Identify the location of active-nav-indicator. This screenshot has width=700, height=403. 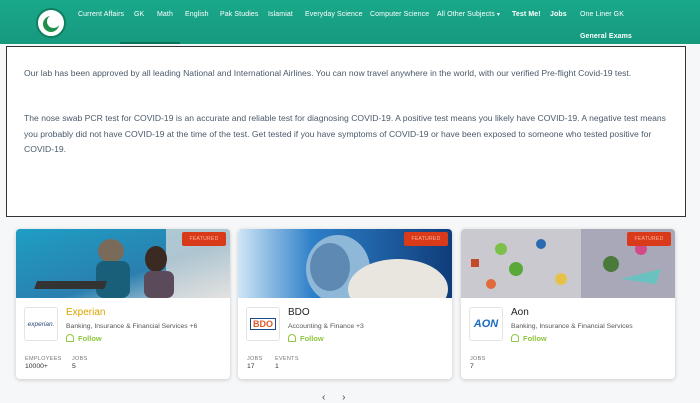
(150, 43).